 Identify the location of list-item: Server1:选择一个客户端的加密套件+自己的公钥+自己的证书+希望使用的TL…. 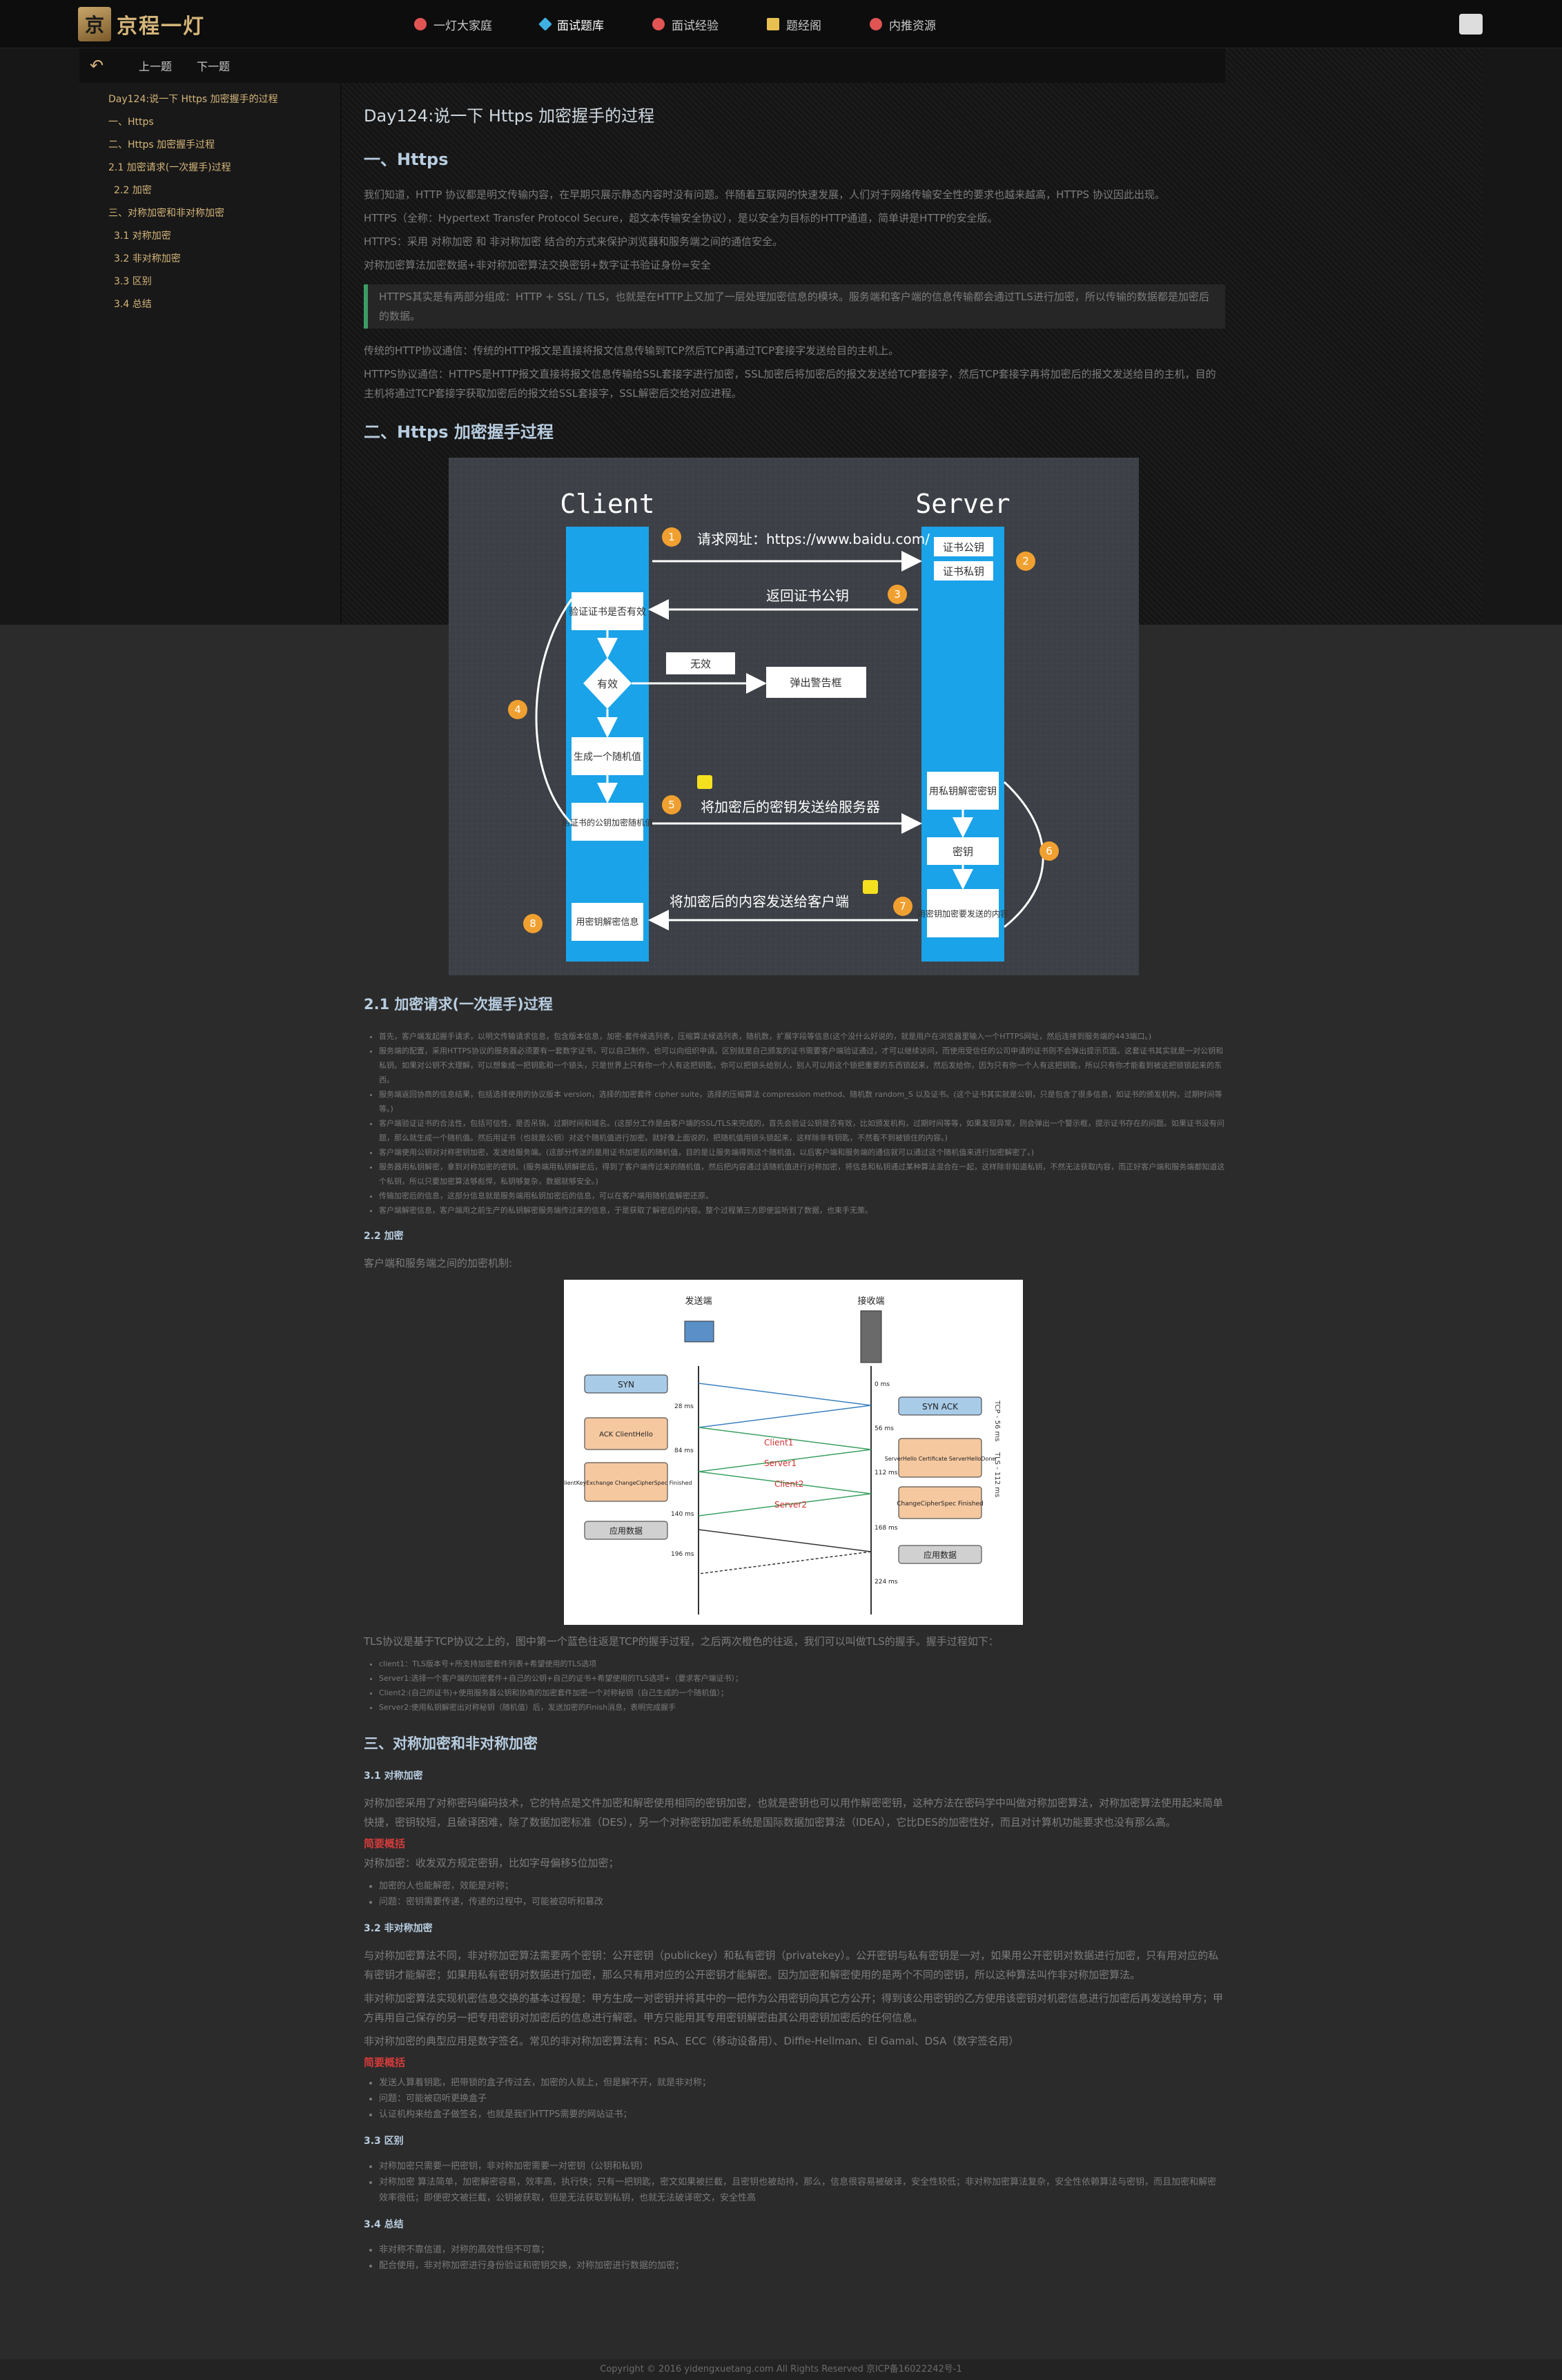
(802, 1678).